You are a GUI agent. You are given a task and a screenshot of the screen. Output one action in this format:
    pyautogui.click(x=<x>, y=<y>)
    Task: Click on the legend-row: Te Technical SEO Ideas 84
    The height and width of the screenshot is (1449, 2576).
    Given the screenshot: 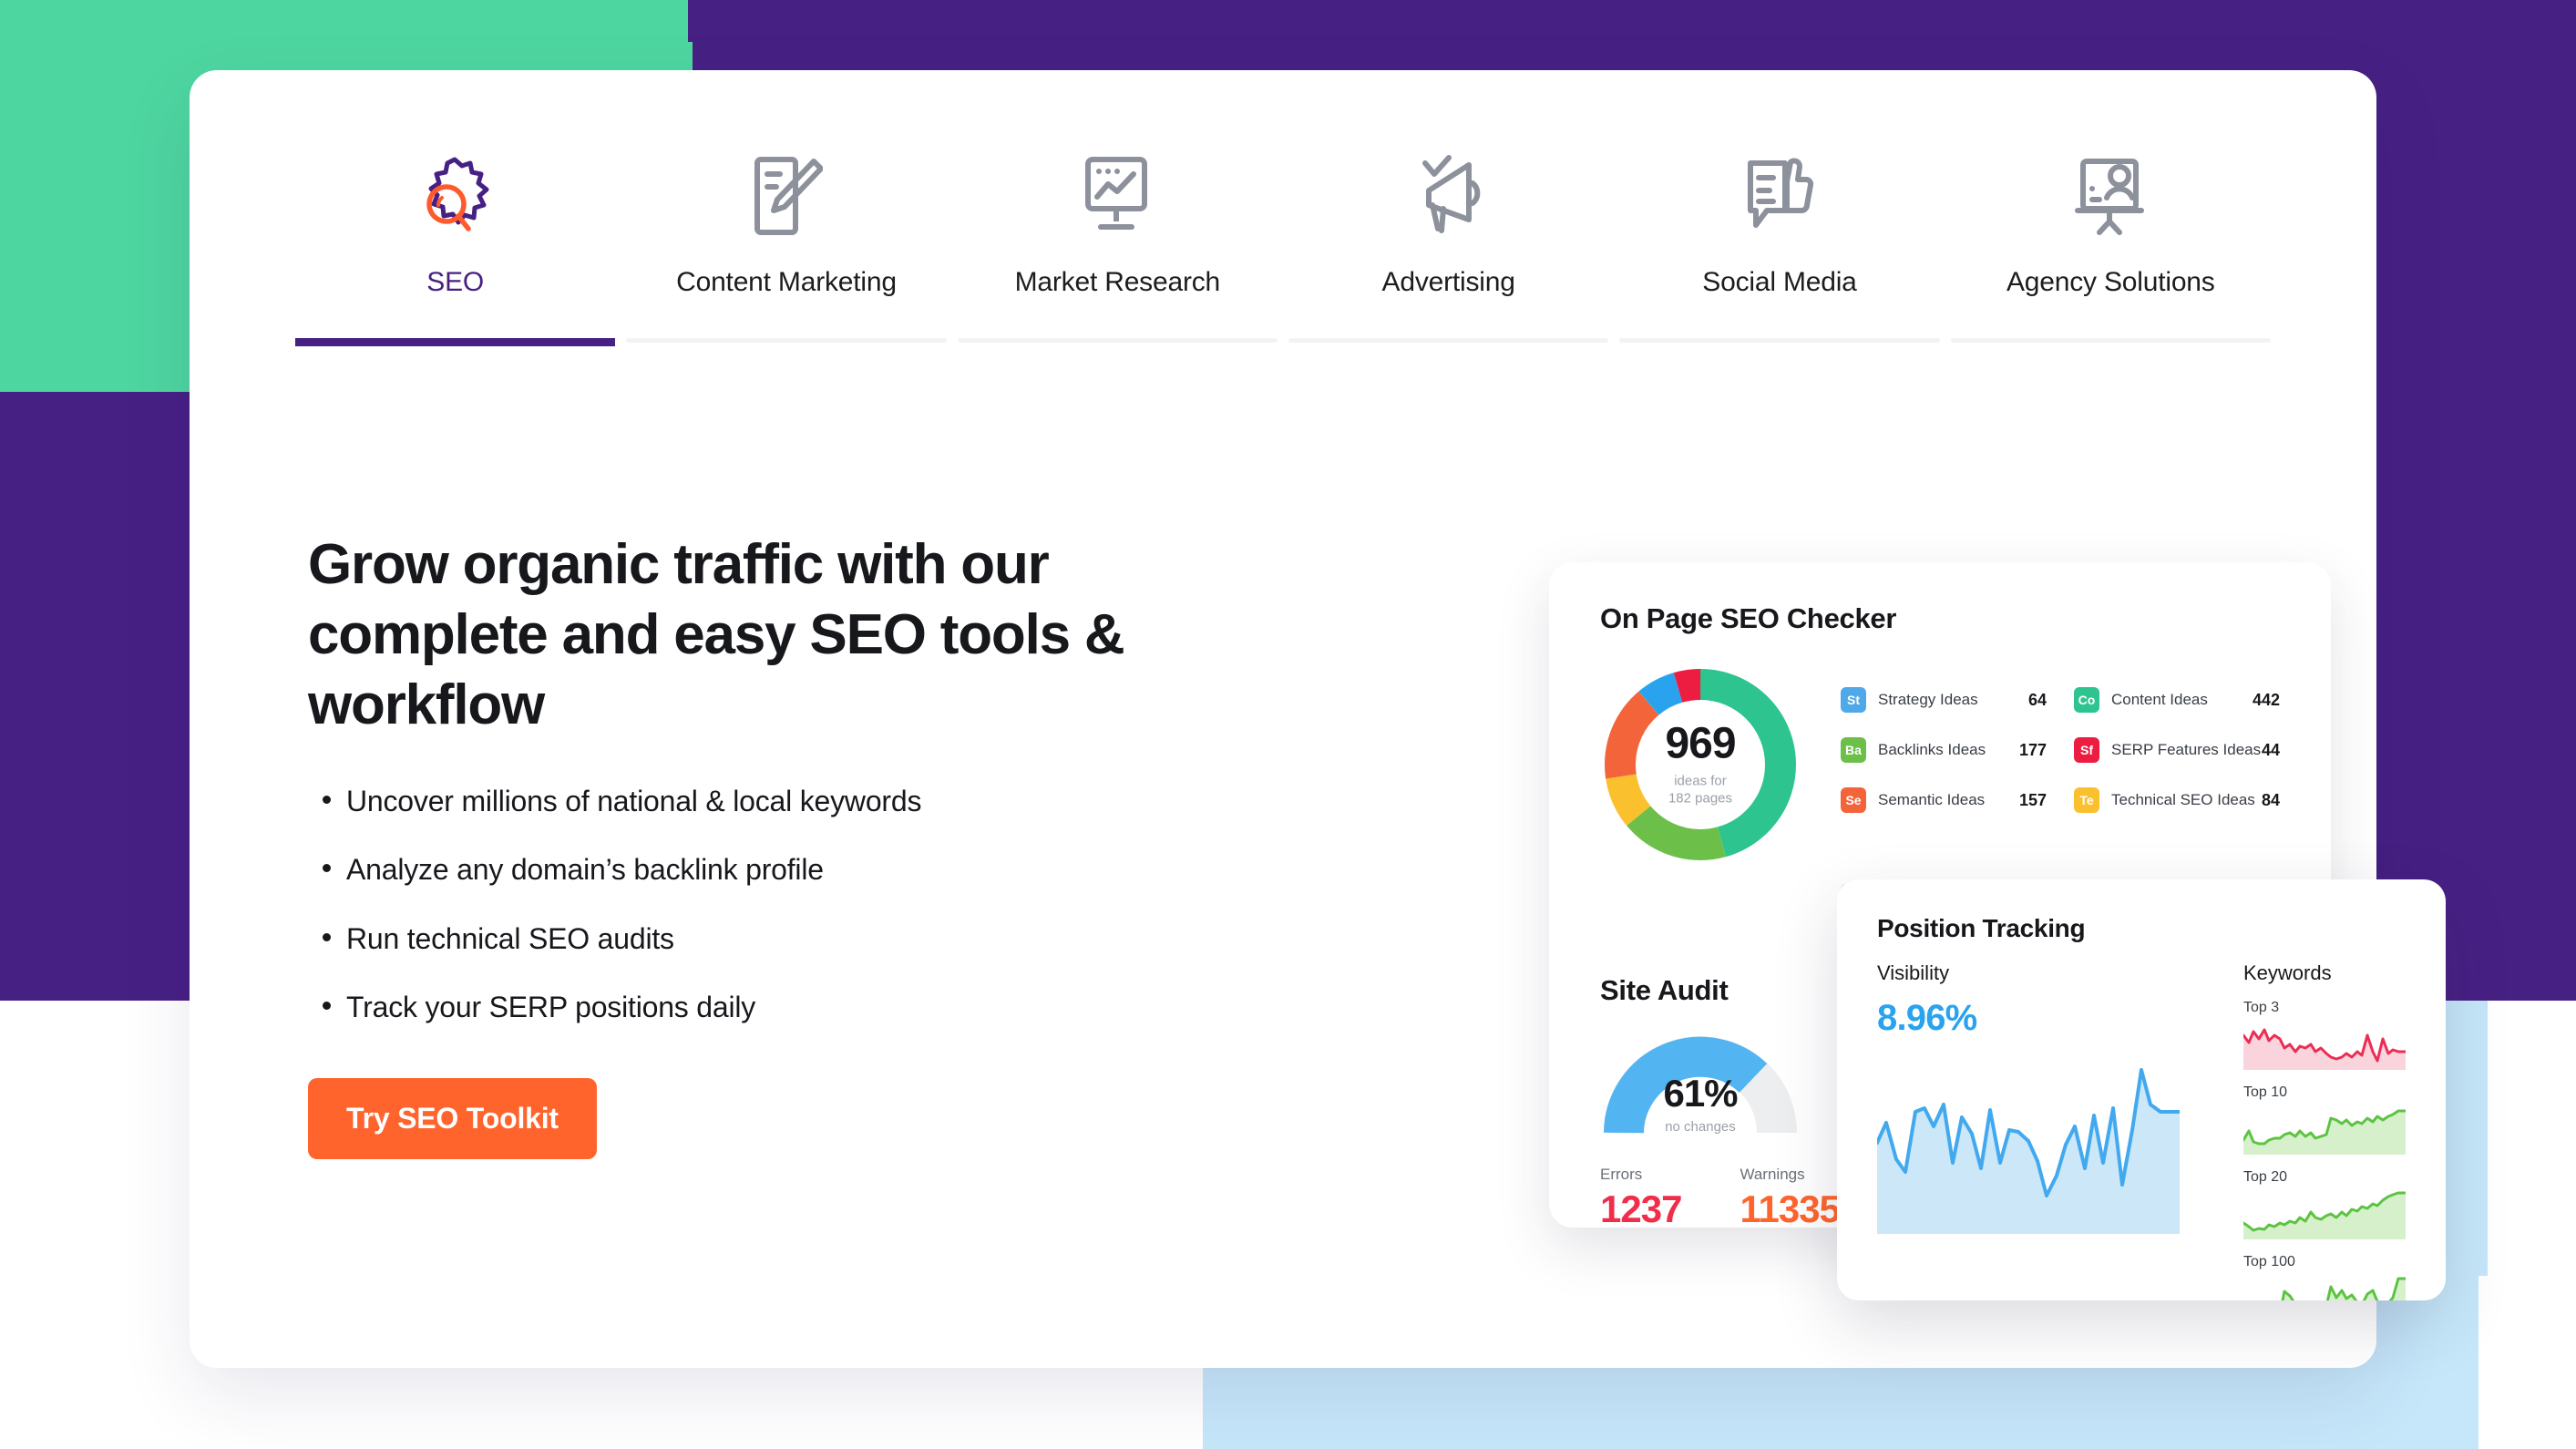 What is the action you would take?
    pyautogui.click(x=2177, y=800)
    